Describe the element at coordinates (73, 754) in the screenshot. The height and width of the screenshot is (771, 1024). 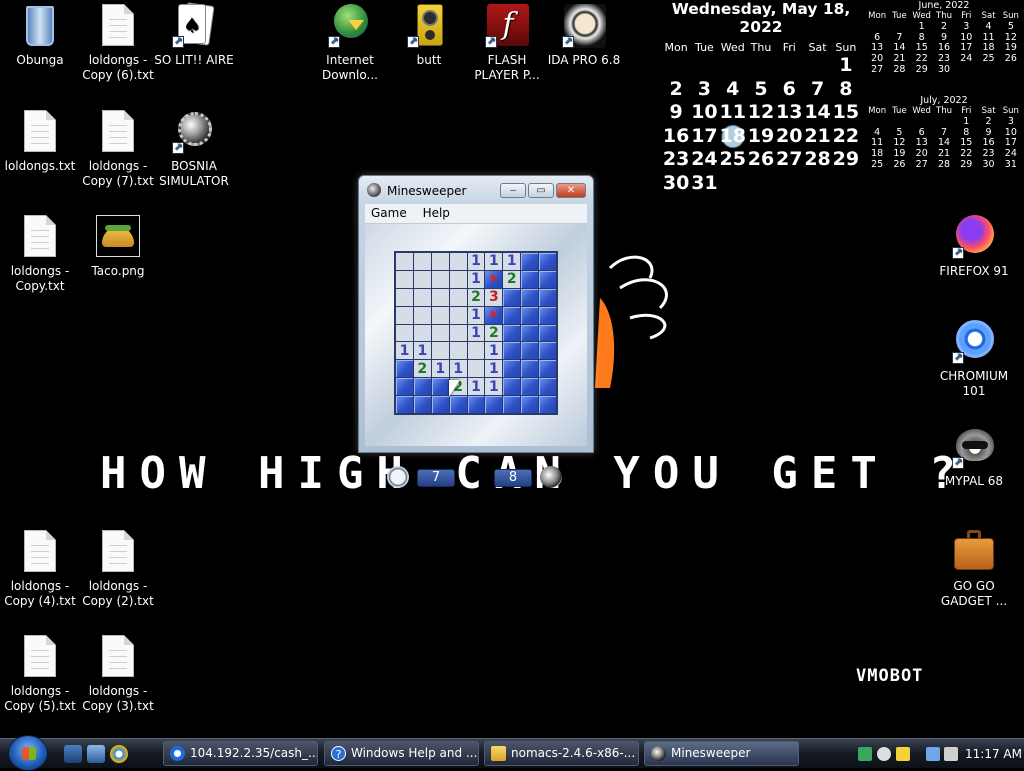
I see `show-desktop-icon` at that location.